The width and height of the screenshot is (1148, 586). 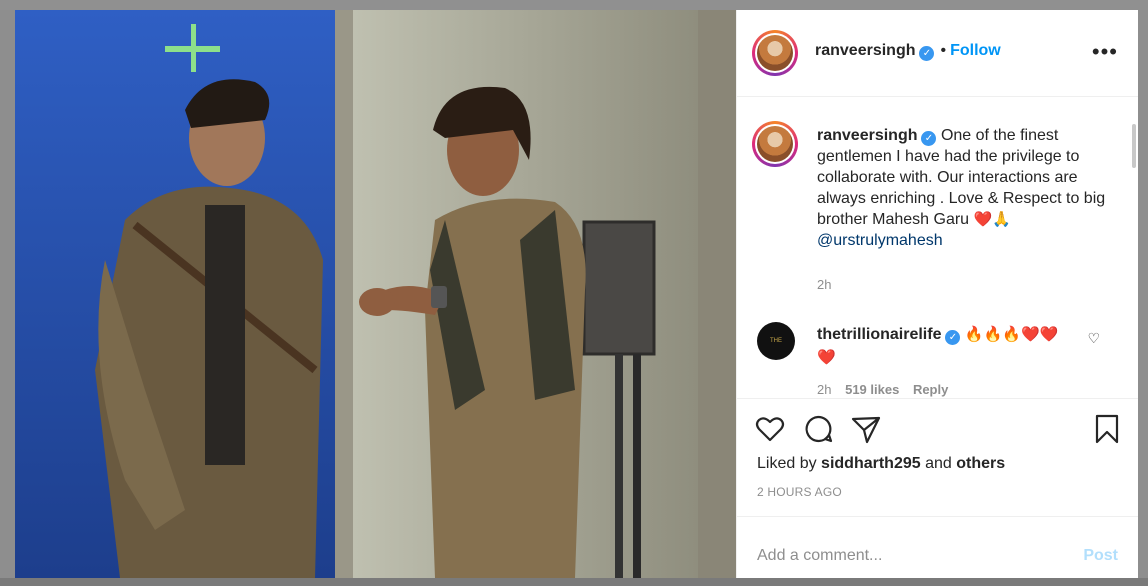 What do you see at coordinates (818, 429) in the screenshot?
I see `comment-bubble-icon` at bounding box center [818, 429].